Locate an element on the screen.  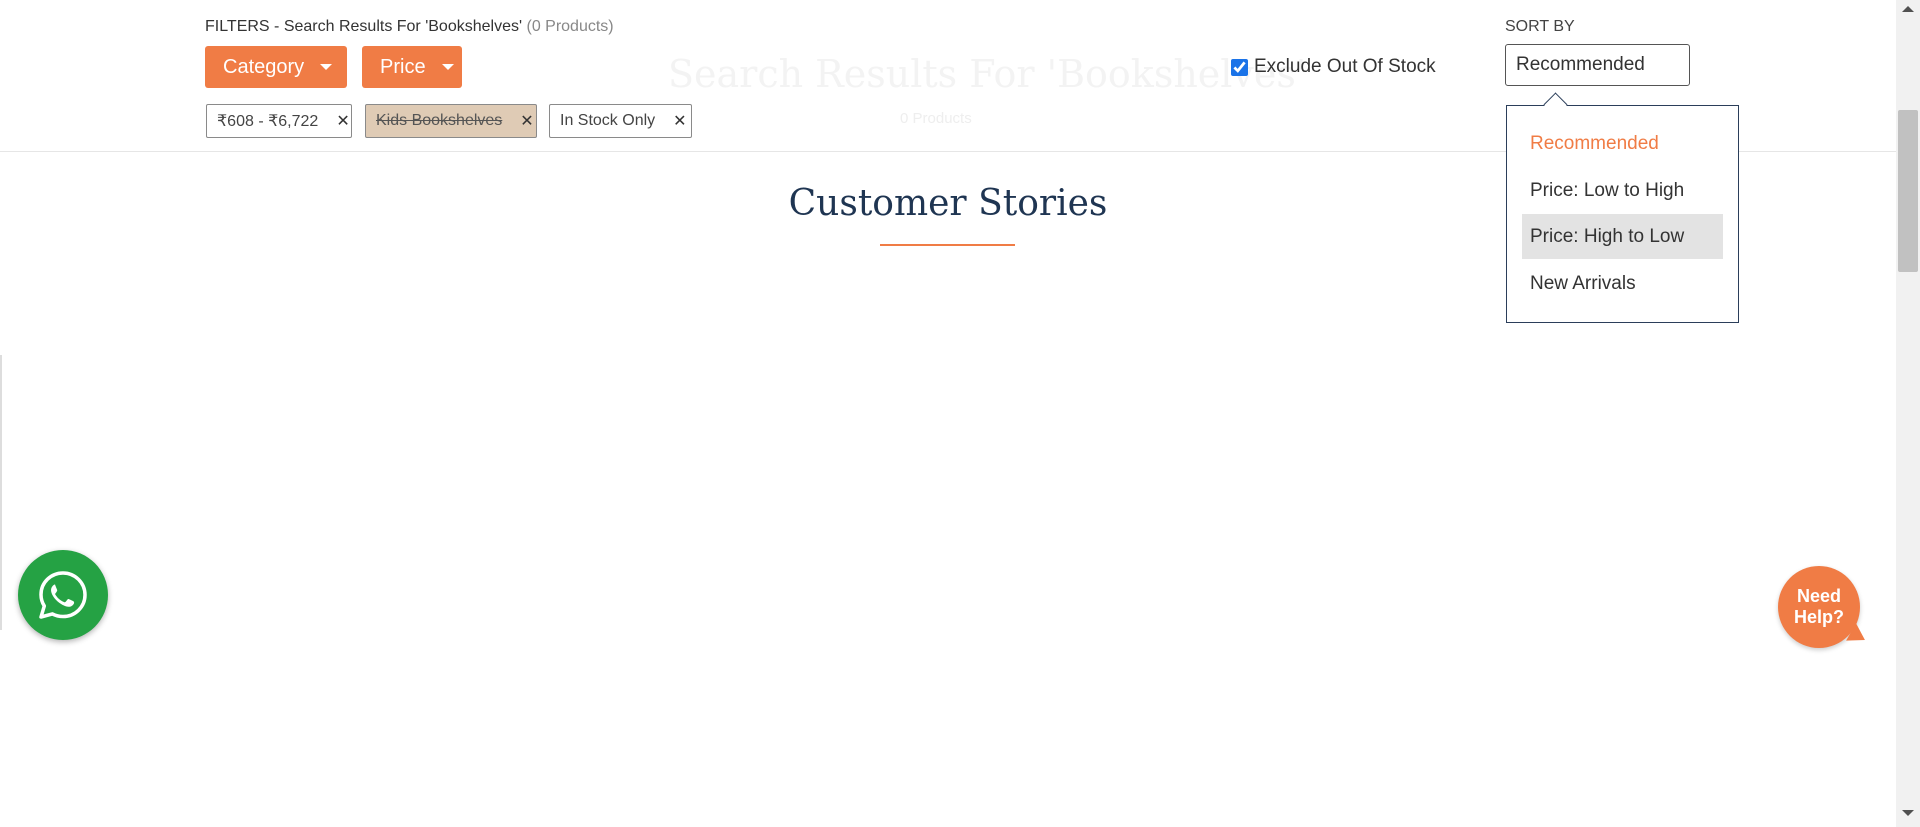
scroll-up-arrow-icon is located at coordinates (1908, 9).